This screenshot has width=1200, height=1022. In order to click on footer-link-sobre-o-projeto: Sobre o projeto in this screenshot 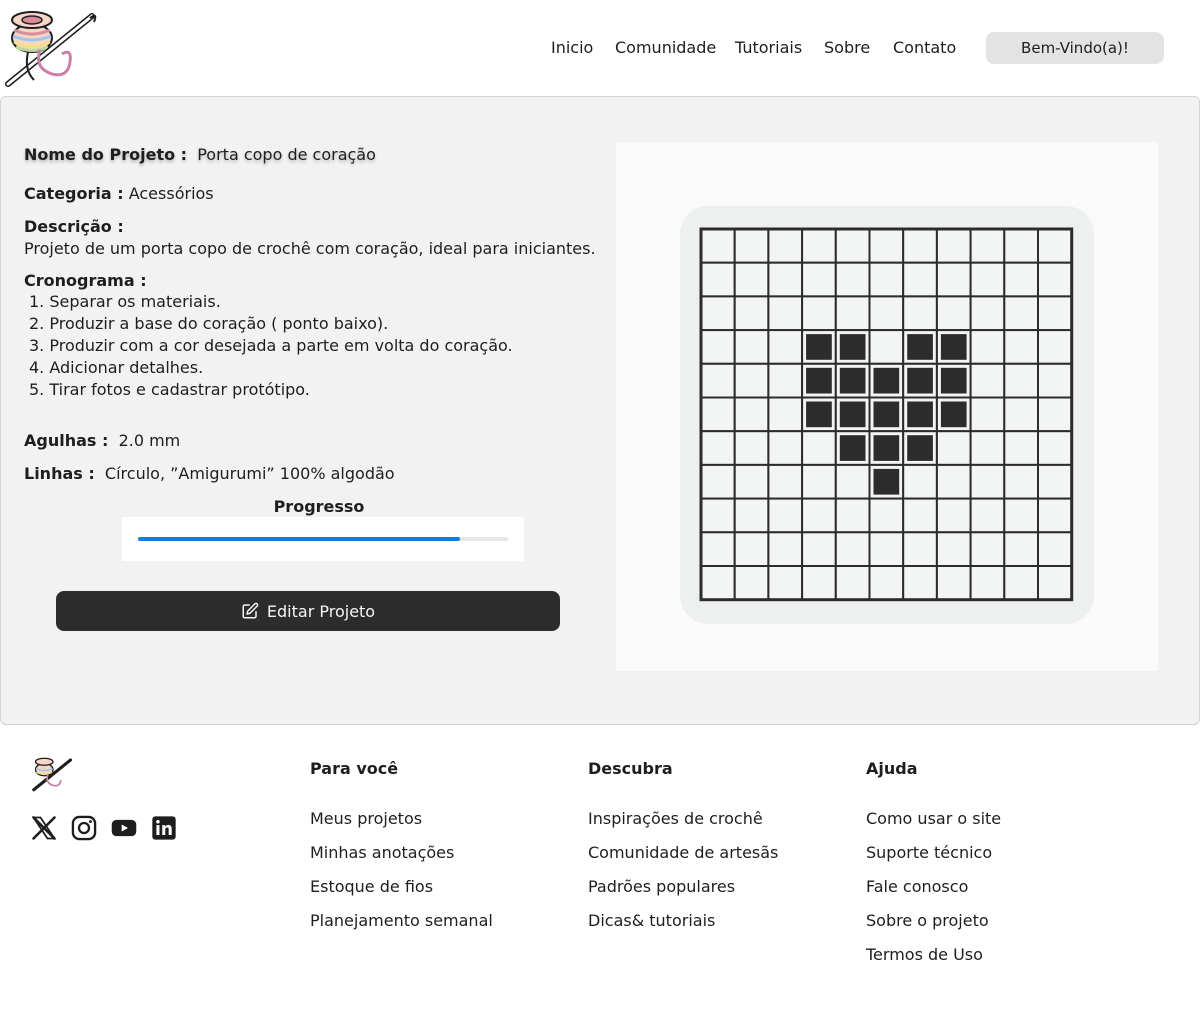, I will do `click(927, 920)`.